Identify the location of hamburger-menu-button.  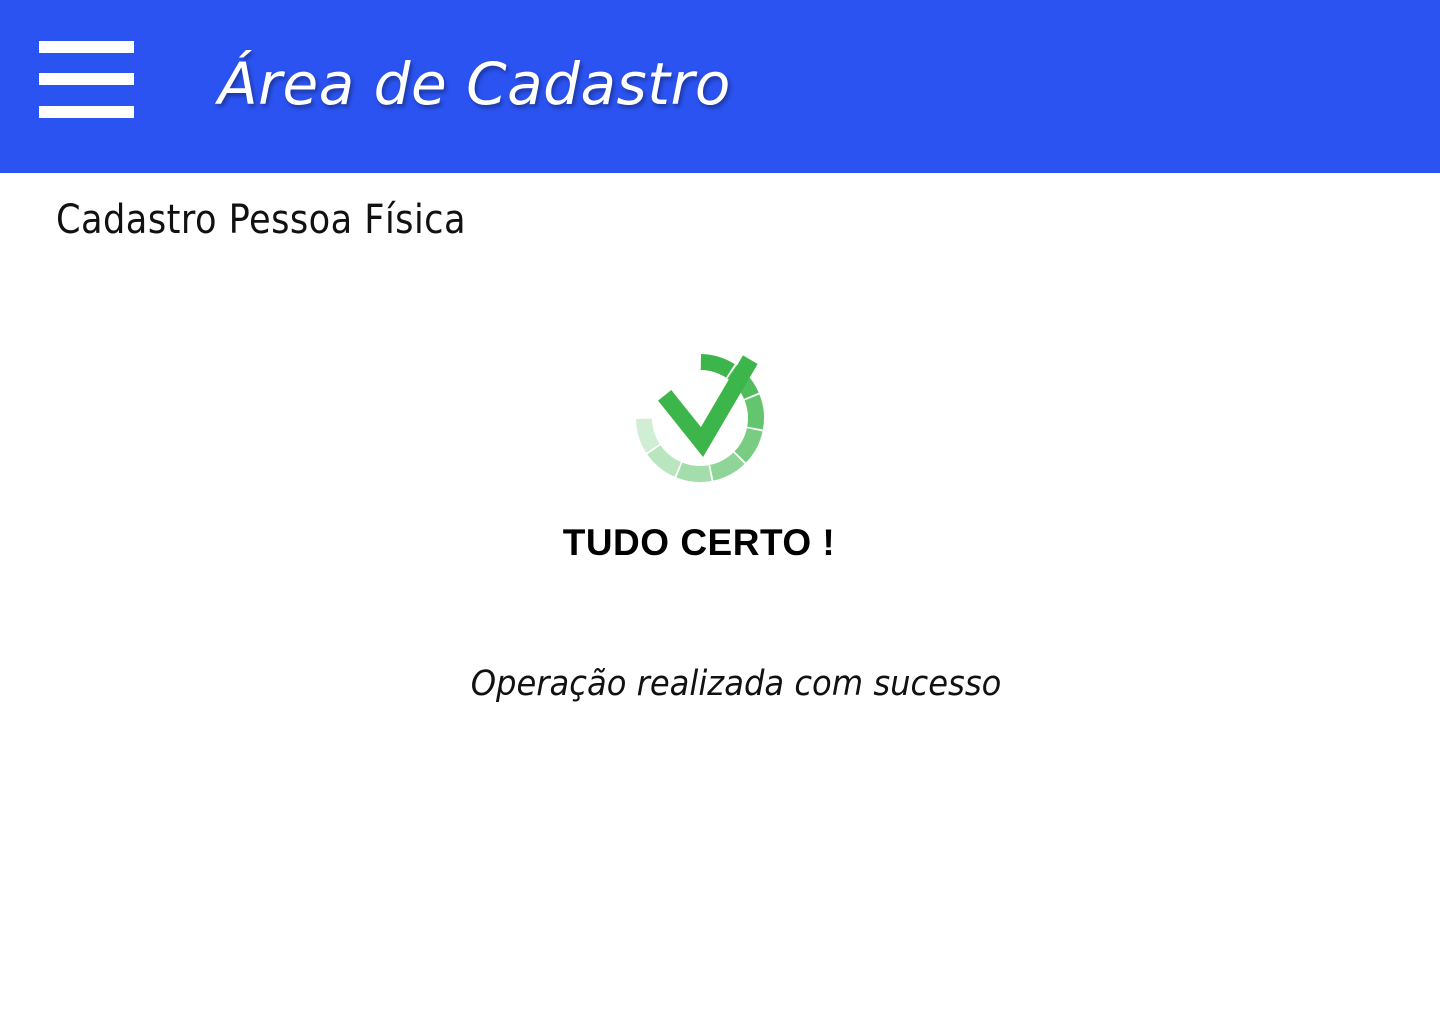
(86, 80).